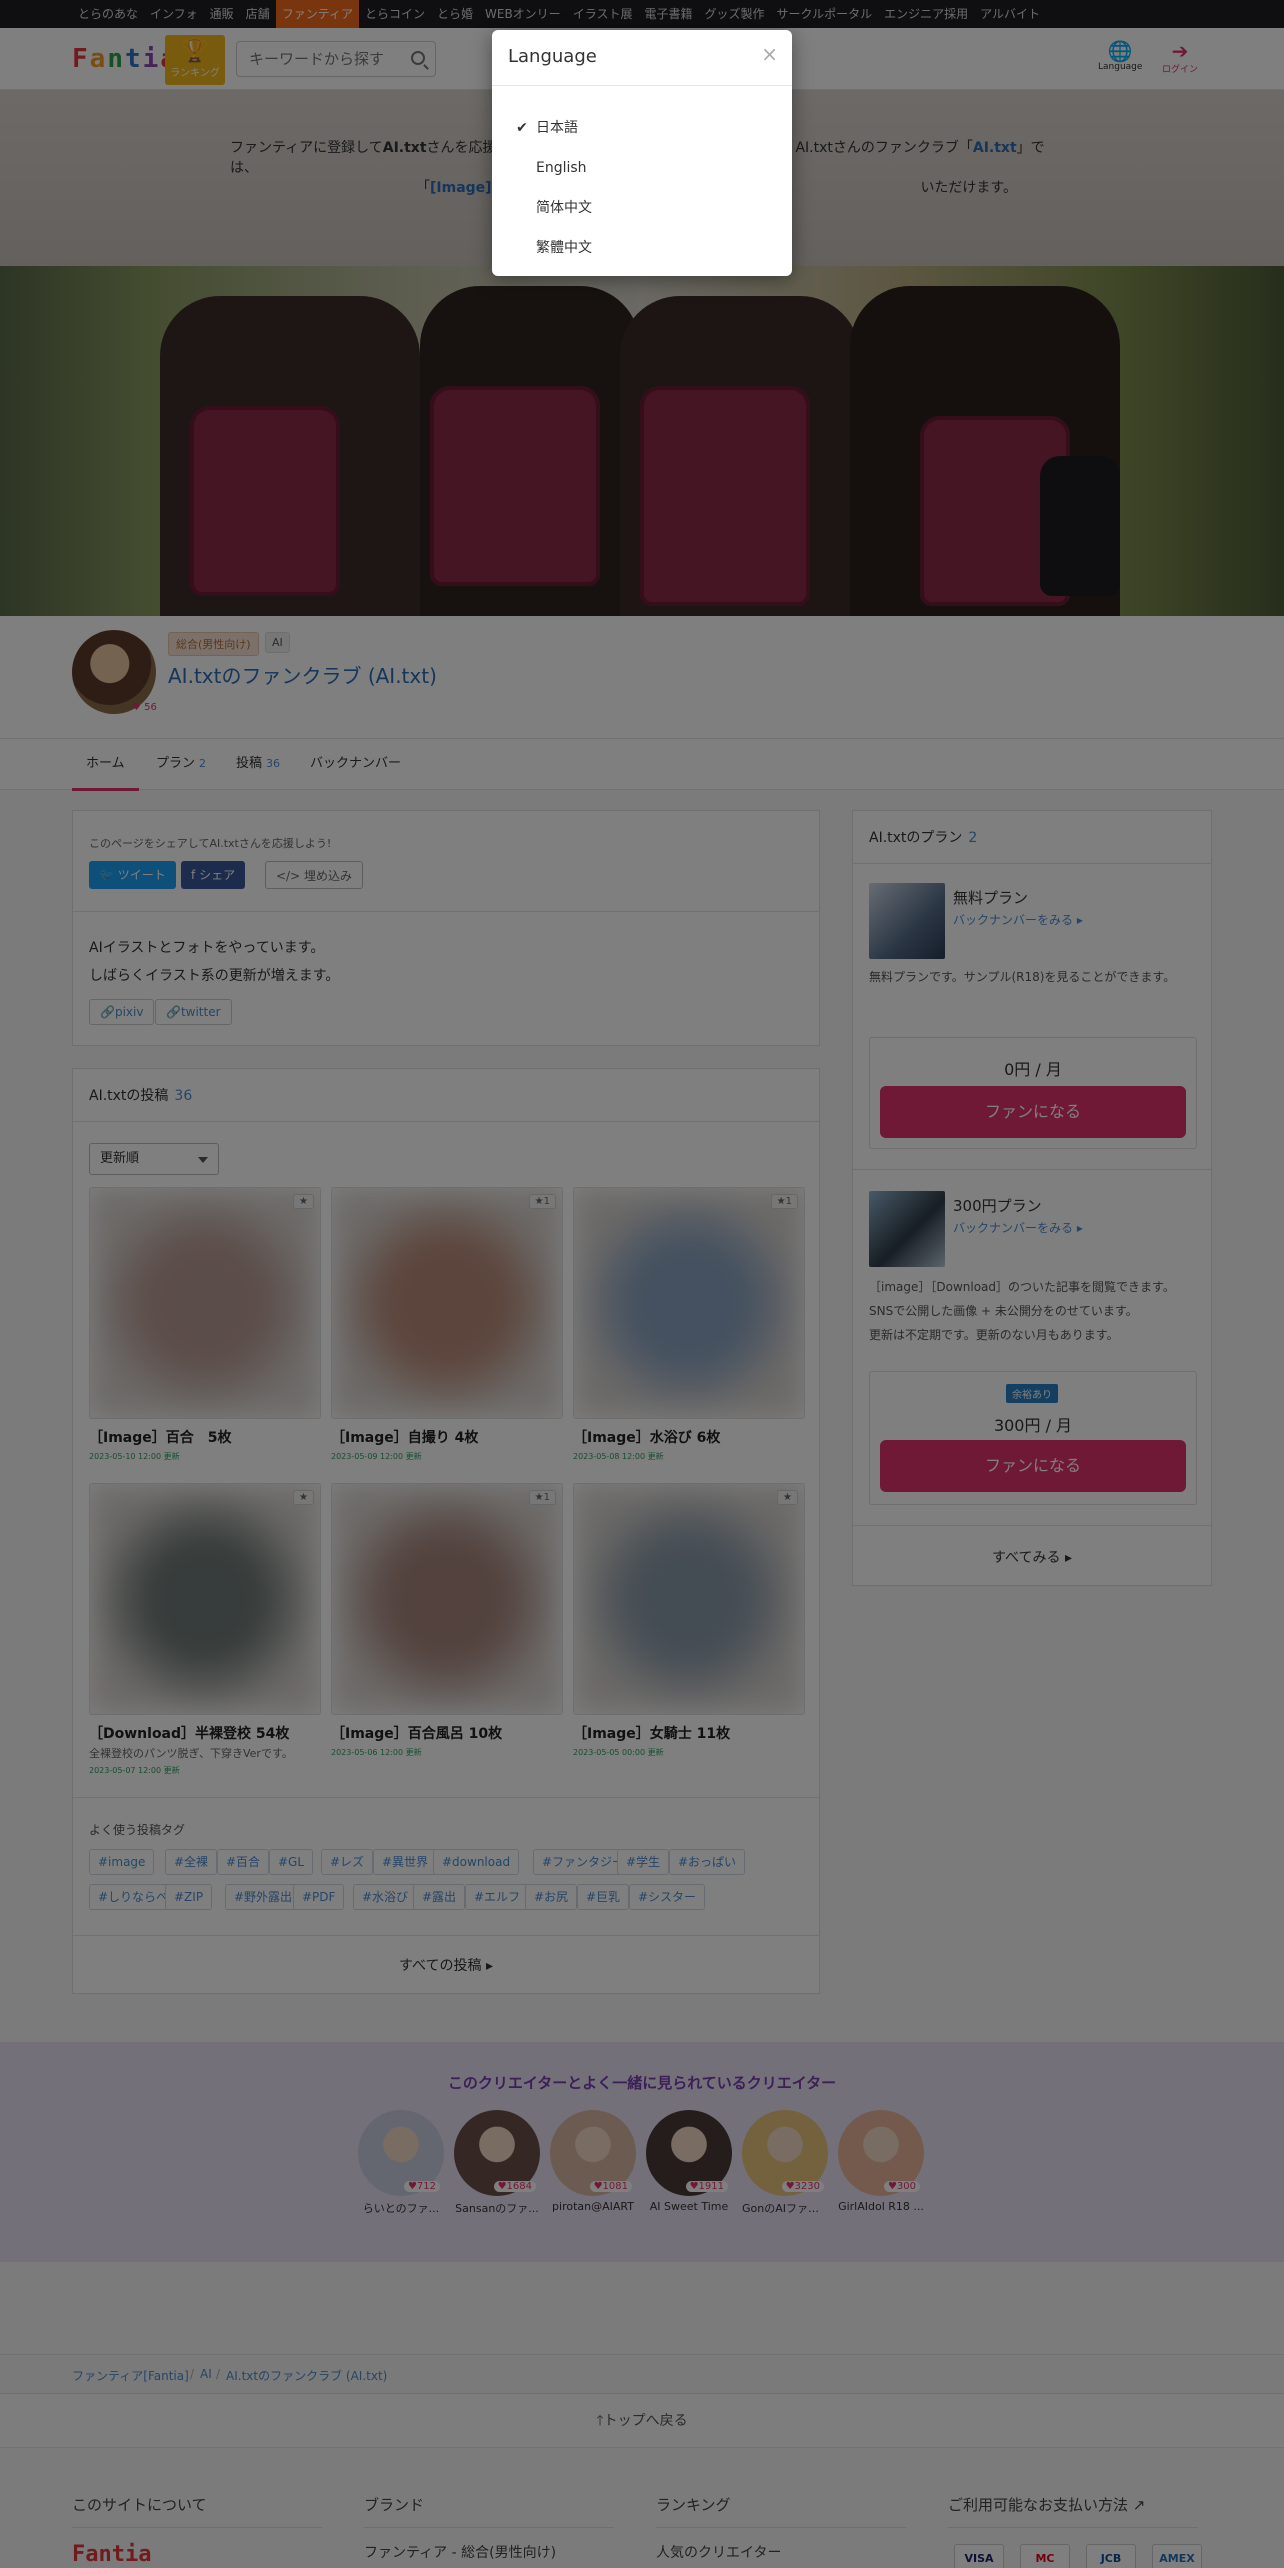  What do you see at coordinates (769, 54) in the screenshot?
I see `close-icon: ×` at bounding box center [769, 54].